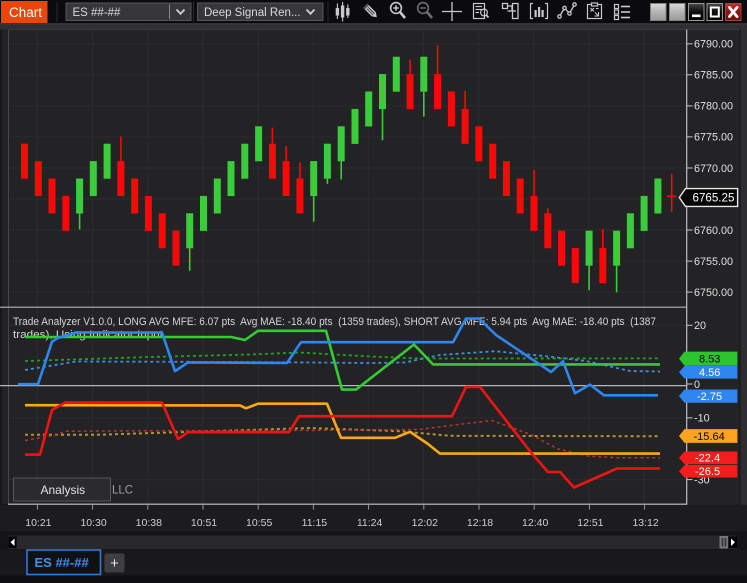  What do you see at coordinates (315, 523) in the screenshot?
I see `svg-text: 11:15` at bounding box center [315, 523].